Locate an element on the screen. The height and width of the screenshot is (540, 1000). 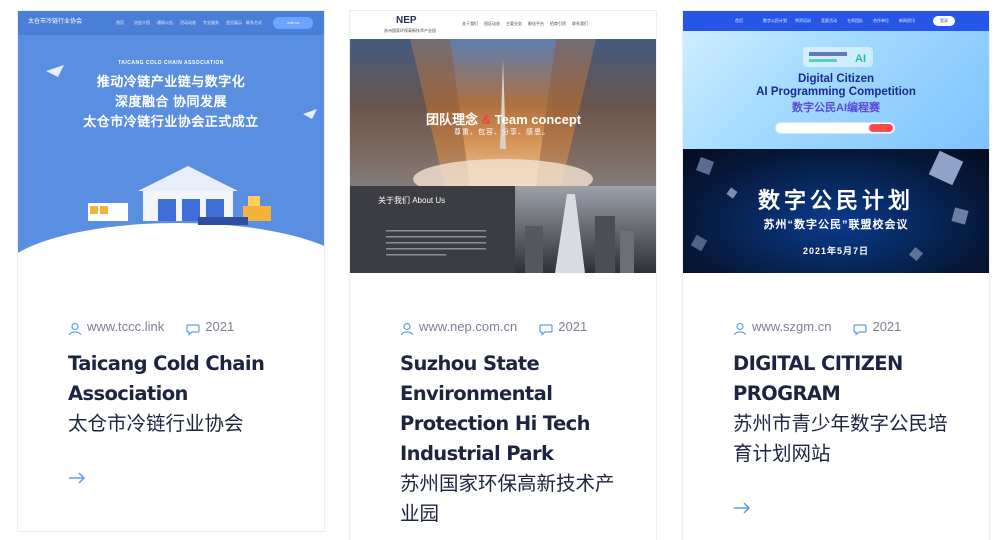
thumbnail-slogan-sub: 尊重、包容、分享、感恩。 is located at coordinates (502, 132).